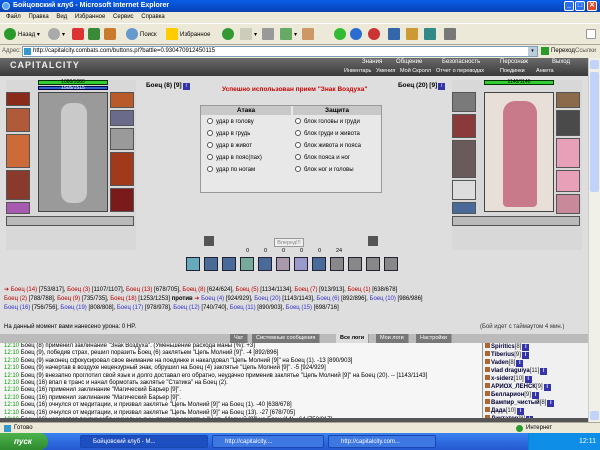 This screenshot has height=450, width=600. What do you see at coordinates (535, 403) in the screenshot?
I see `user-entry: Вампир_чистый[8] i` at bounding box center [535, 403].